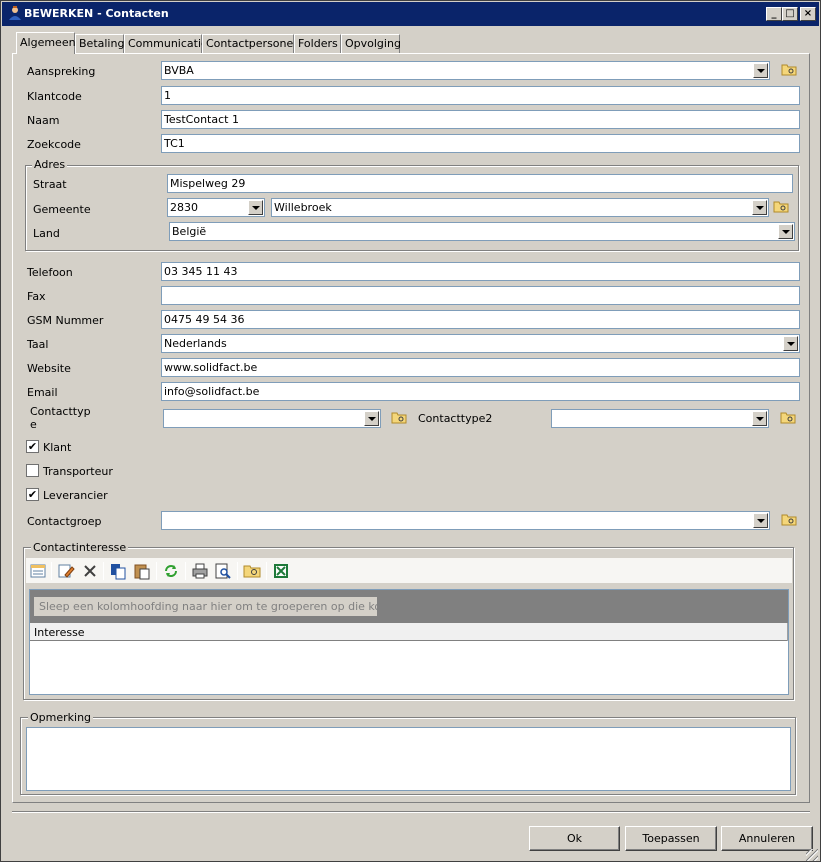  I want to click on opmerking-title: Opmerking, so click(61, 717).